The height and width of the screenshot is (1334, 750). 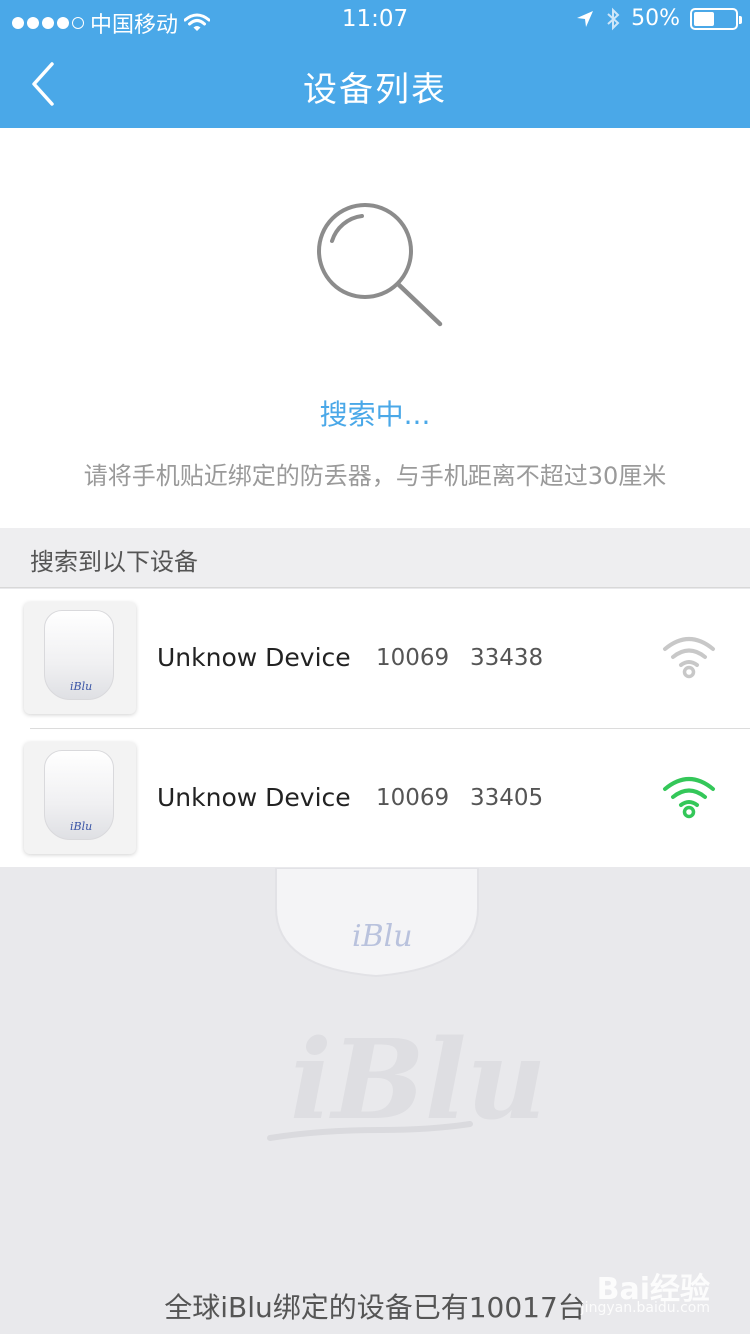 I want to click on section-header: 搜索到以下设备, so click(x=375, y=558).